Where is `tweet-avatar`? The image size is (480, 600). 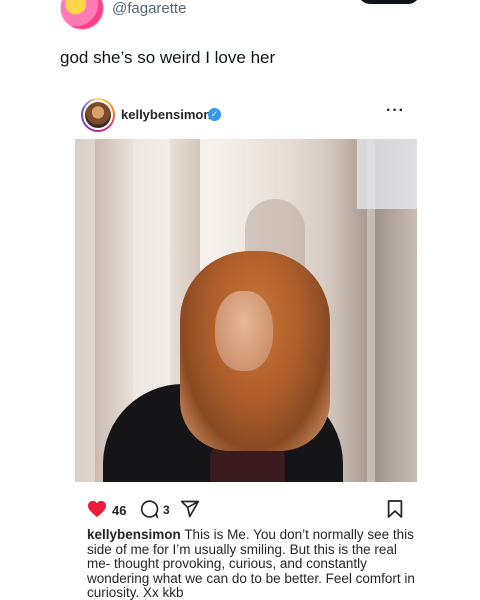 tweet-avatar is located at coordinates (82, 15).